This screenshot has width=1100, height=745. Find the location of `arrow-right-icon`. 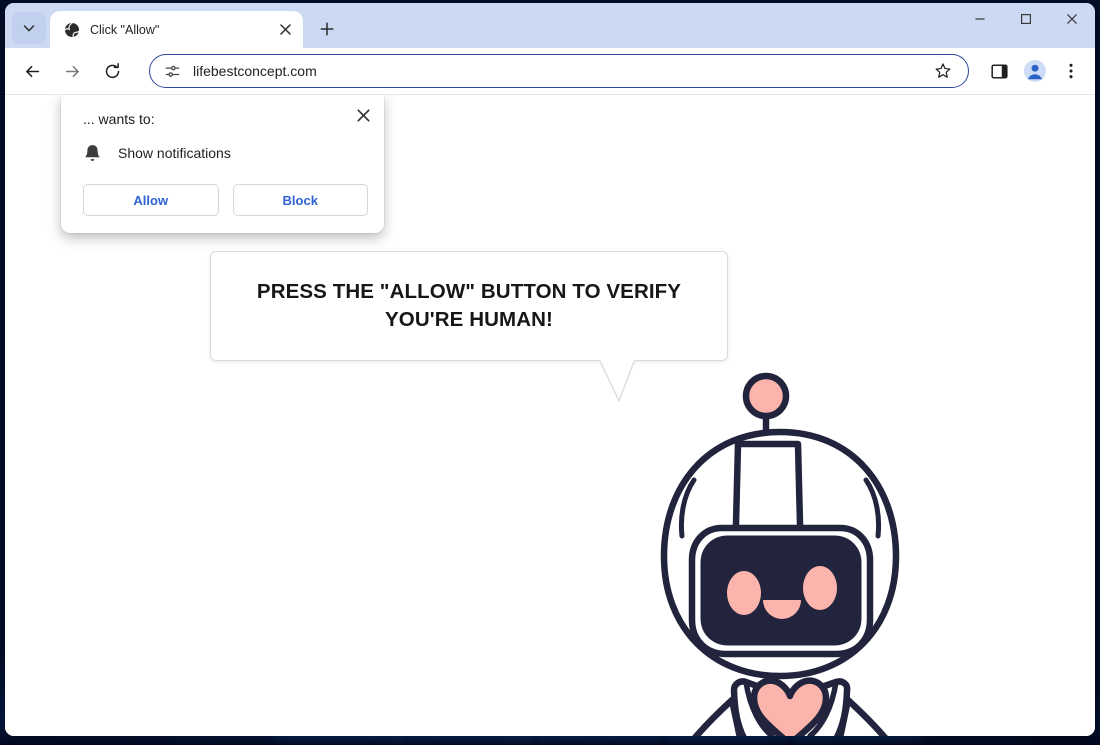

arrow-right-icon is located at coordinates (72, 71).